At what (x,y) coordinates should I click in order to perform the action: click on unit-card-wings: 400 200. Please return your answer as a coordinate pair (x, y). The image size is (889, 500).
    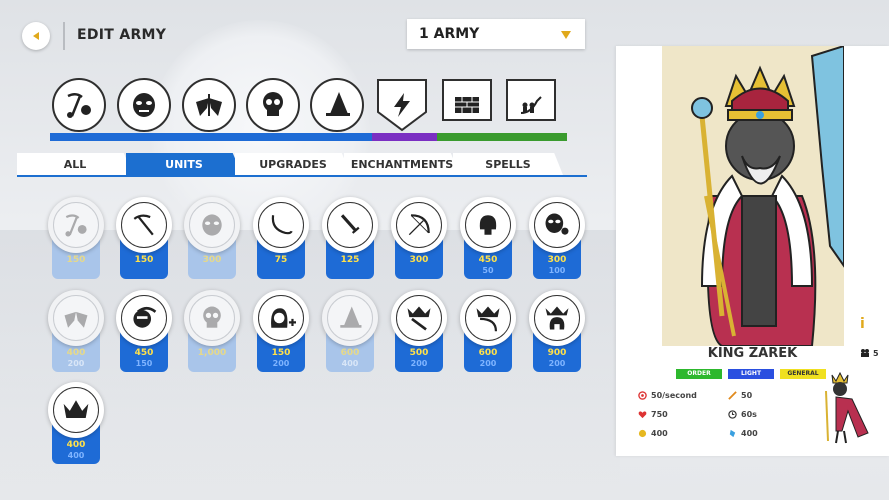
    Looking at the image, I should click on (76, 332).